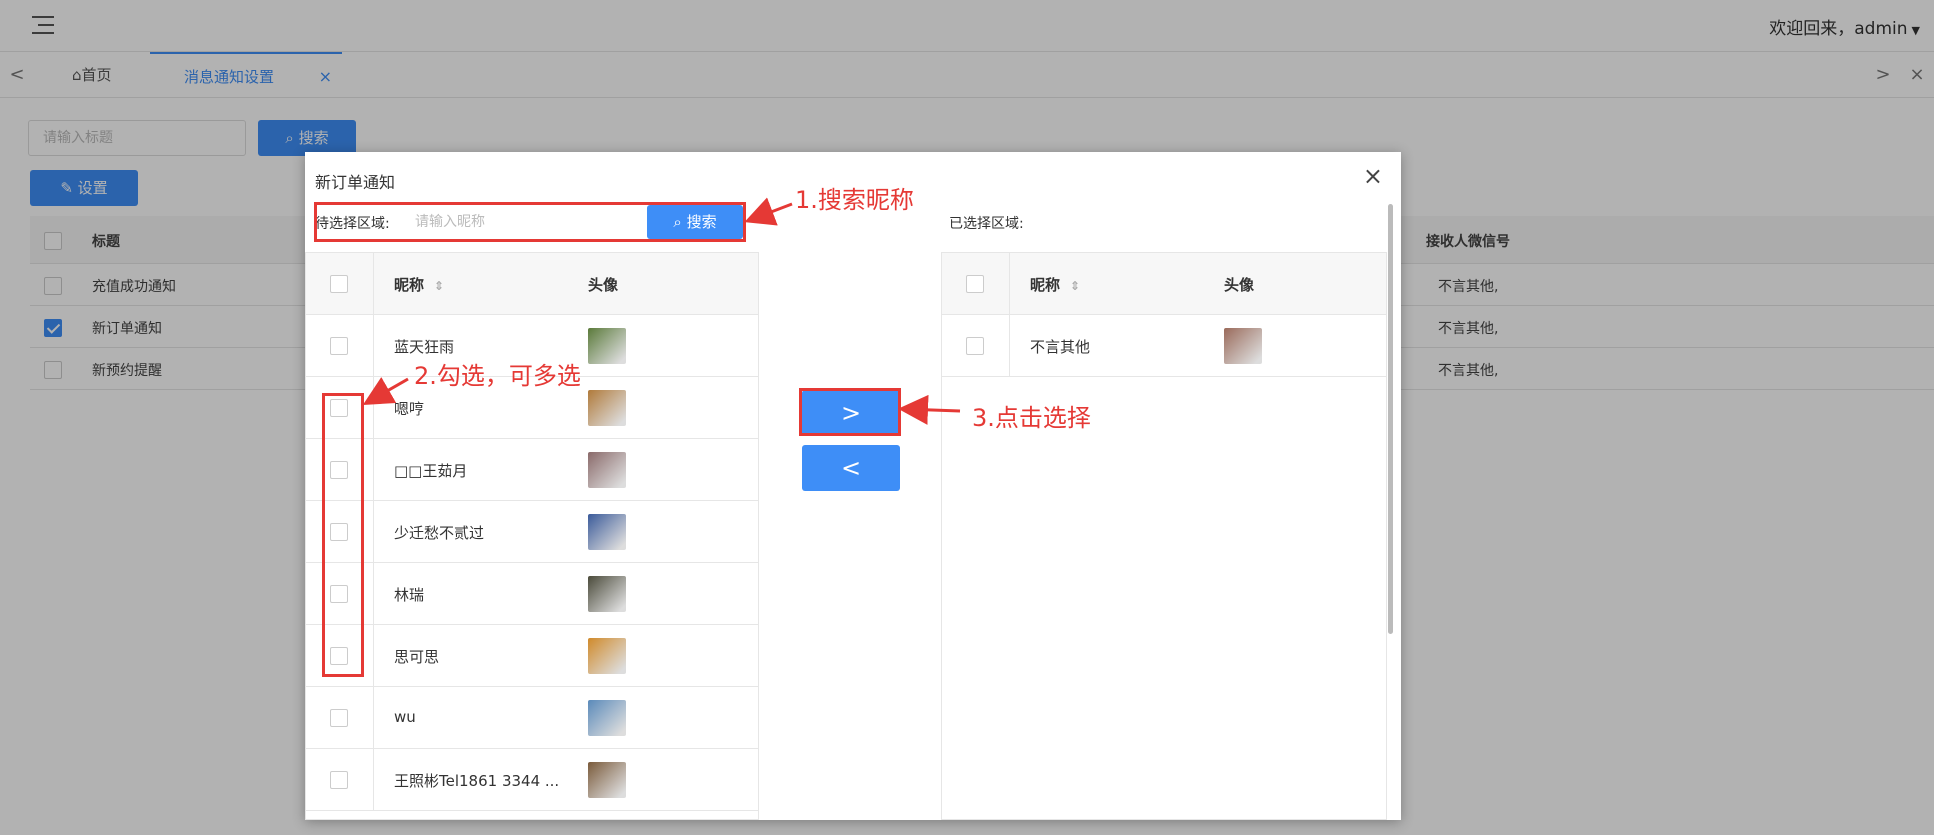  Describe the element at coordinates (532, 656) in the screenshot. I see `list-item: 思可思` at that location.